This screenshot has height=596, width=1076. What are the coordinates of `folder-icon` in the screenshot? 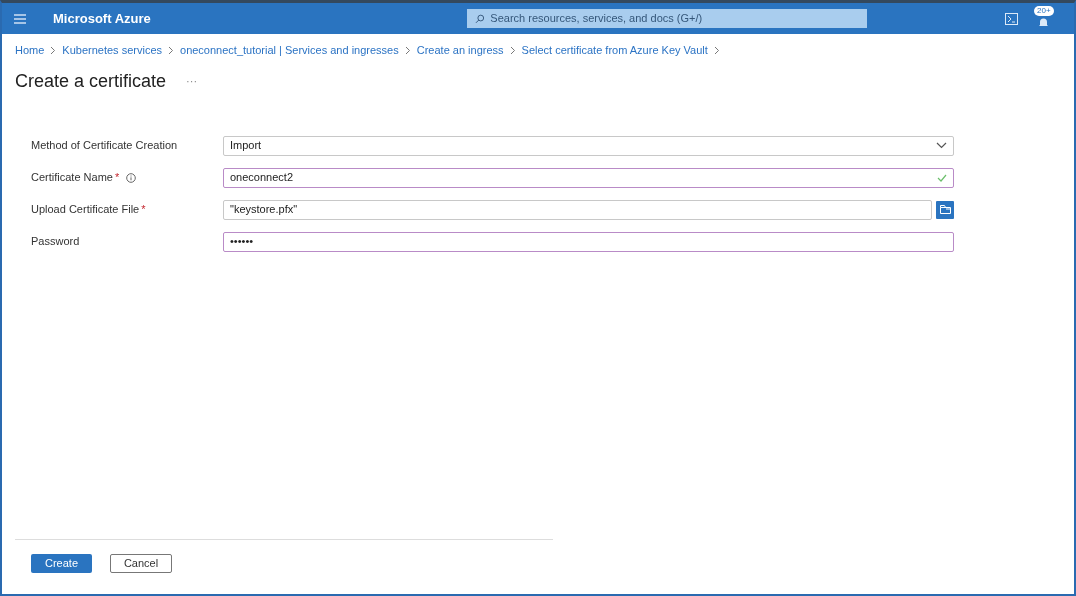 It's located at (945, 209).